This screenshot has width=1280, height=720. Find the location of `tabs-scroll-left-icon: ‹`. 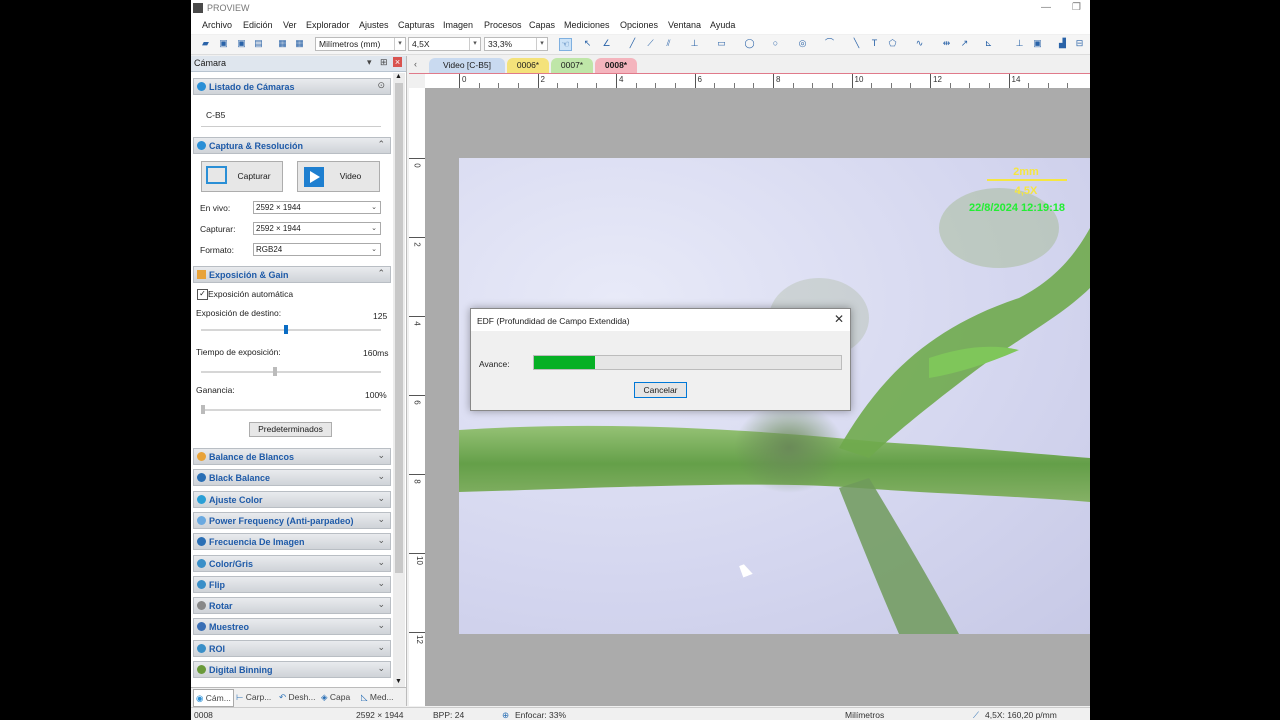

tabs-scroll-left-icon: ‹ is located at coordinates (415, 64).